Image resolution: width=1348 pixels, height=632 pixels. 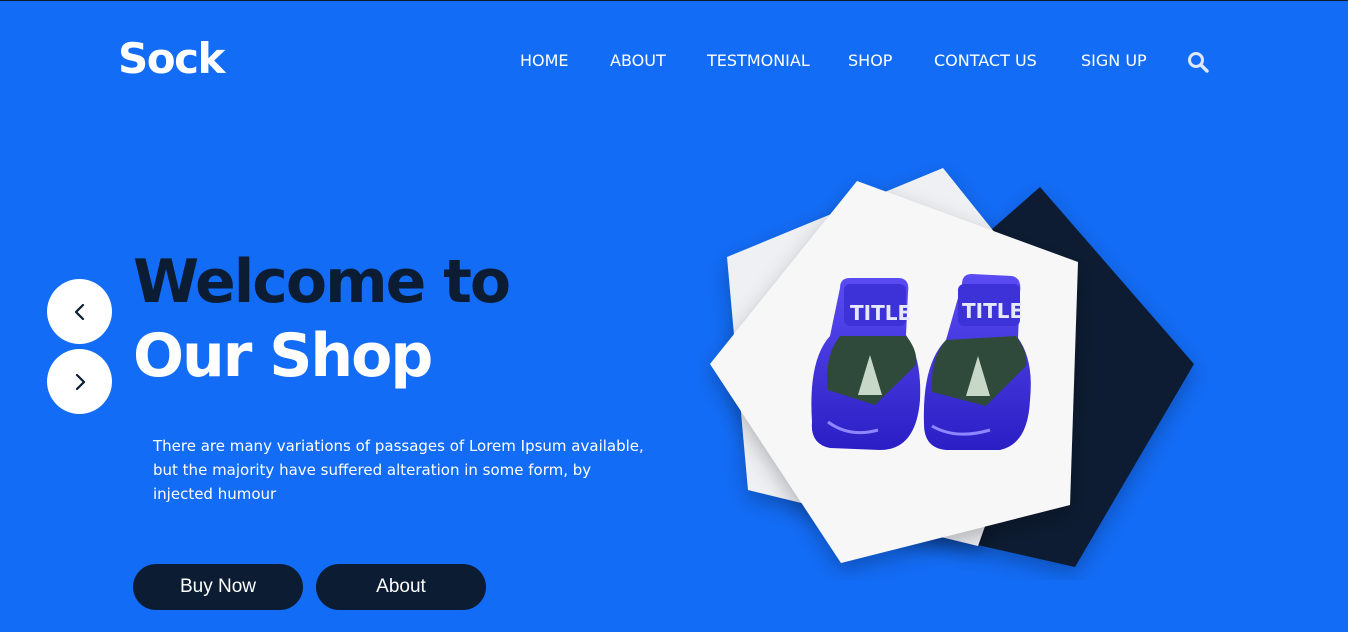 What do you see at coordinates (218, 587) in the screenshot?
I see `buy-now-button: Buy Now` at bounding box center [218, 587].